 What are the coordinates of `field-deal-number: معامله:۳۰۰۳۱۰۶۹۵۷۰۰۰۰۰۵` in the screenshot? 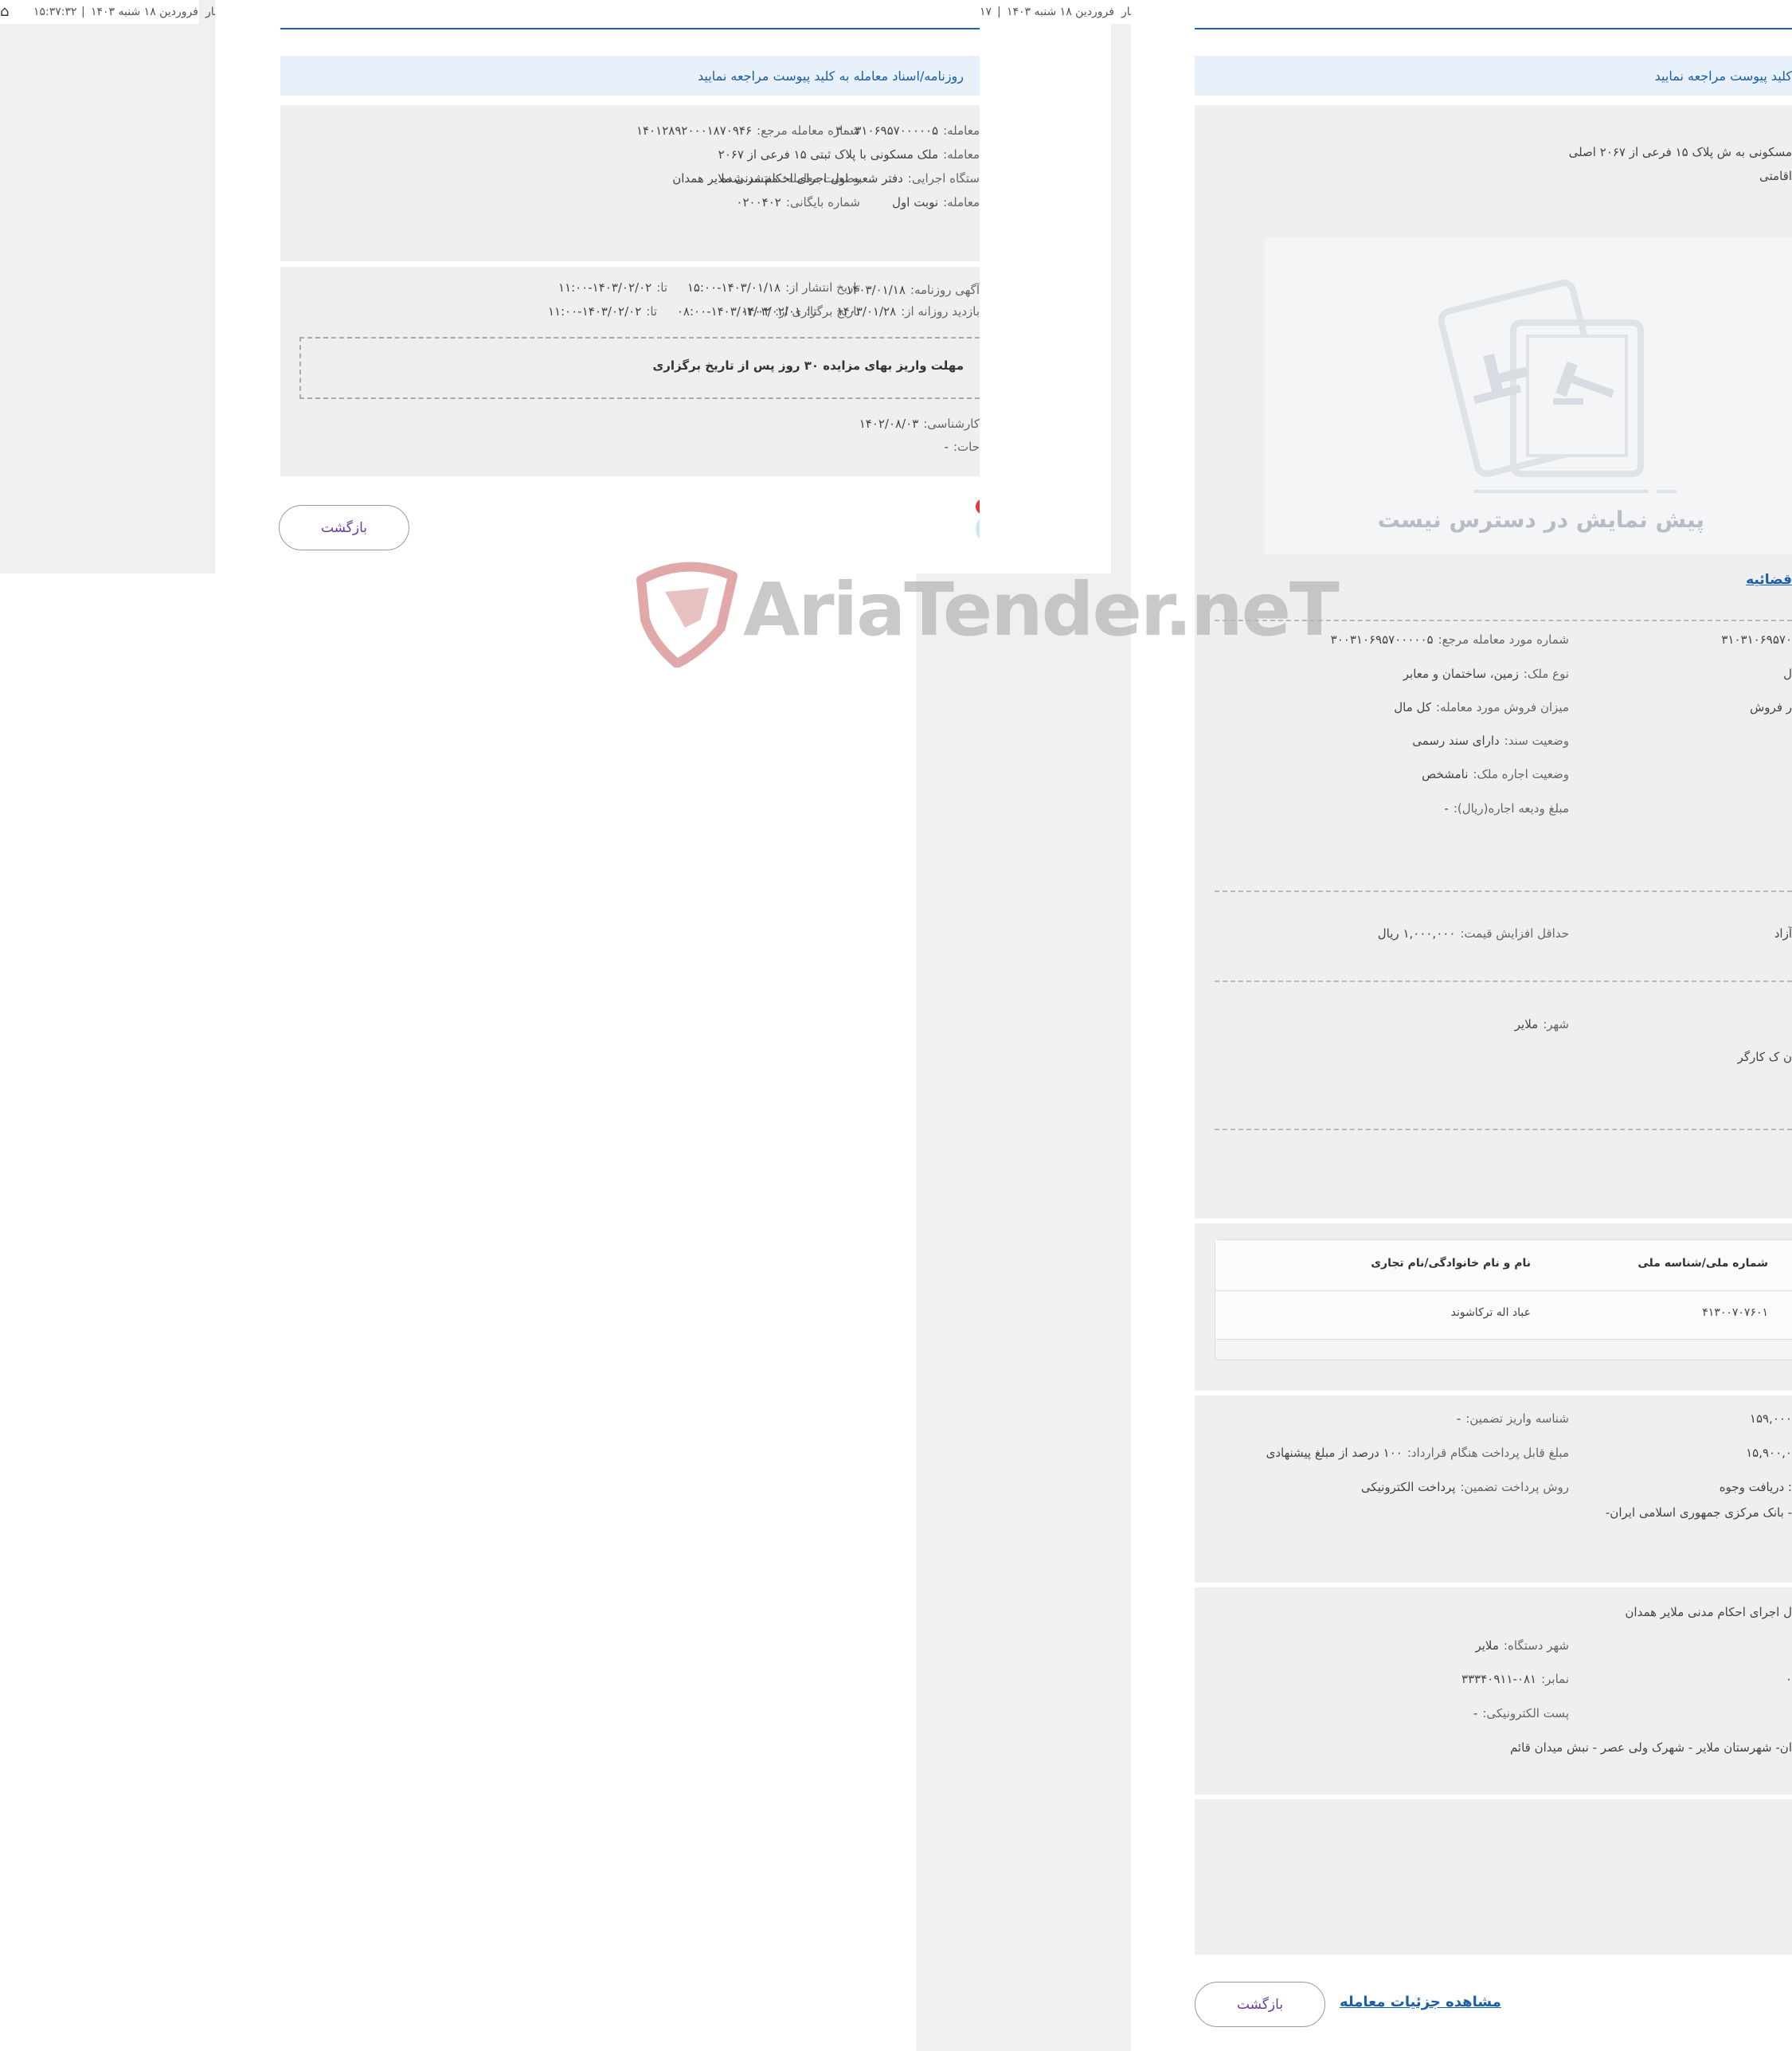 It's located at (907, 130).